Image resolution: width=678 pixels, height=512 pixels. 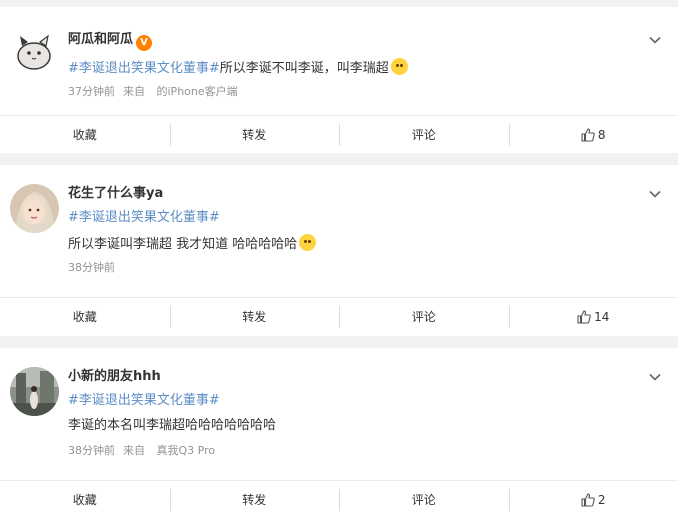 I want to click on like-count: 2, so click(x=601, y=499).